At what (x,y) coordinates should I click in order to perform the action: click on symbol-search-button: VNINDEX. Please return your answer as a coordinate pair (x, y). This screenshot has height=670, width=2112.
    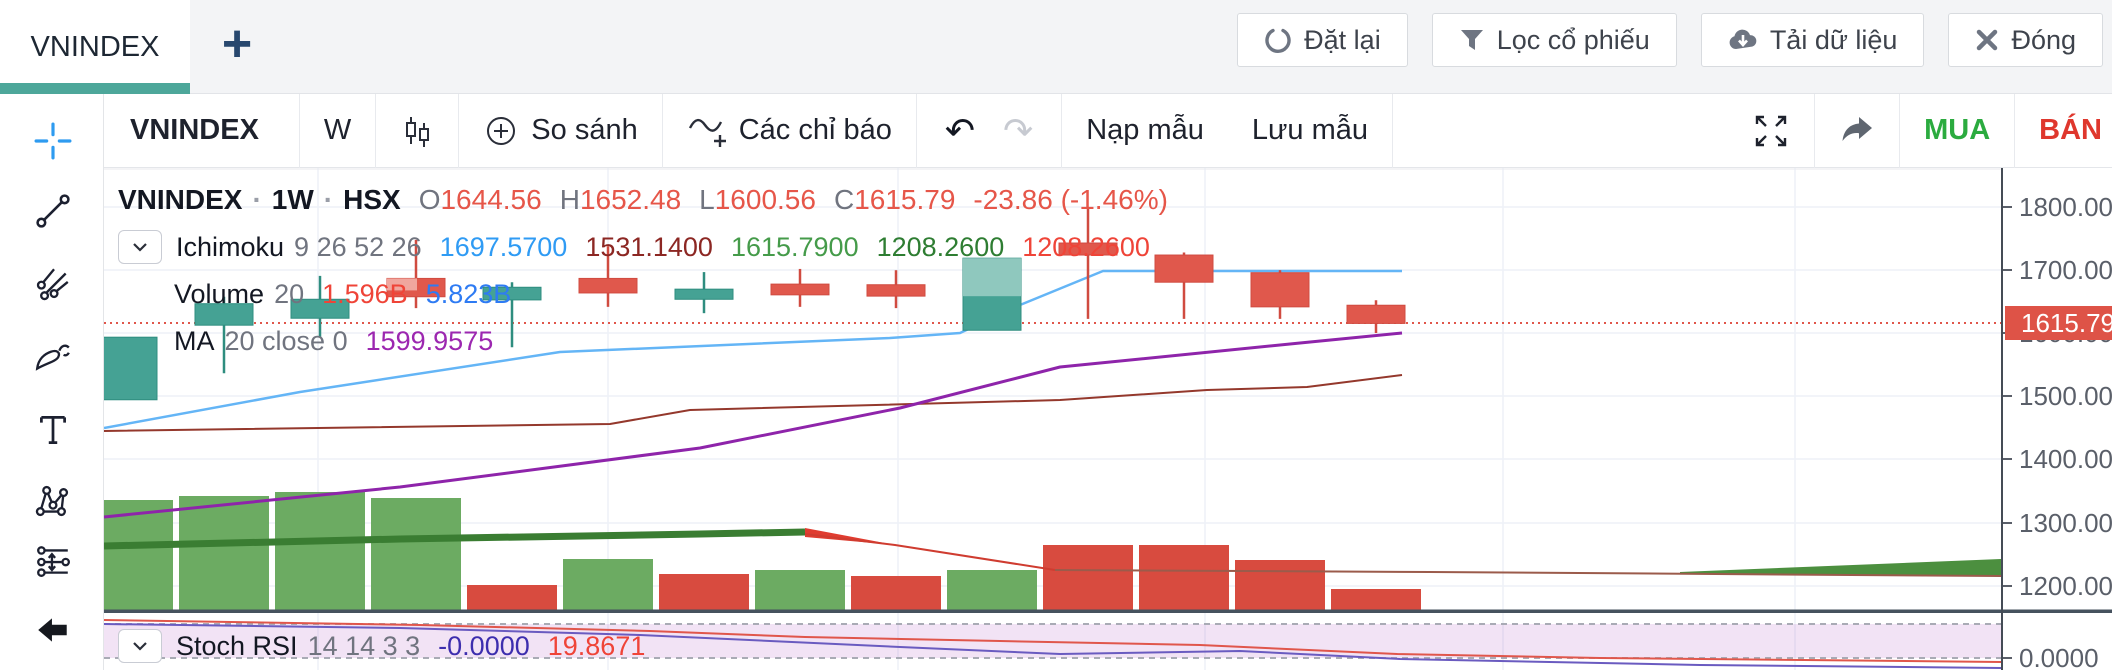
    Looking at the image, I should click on (201, 130).